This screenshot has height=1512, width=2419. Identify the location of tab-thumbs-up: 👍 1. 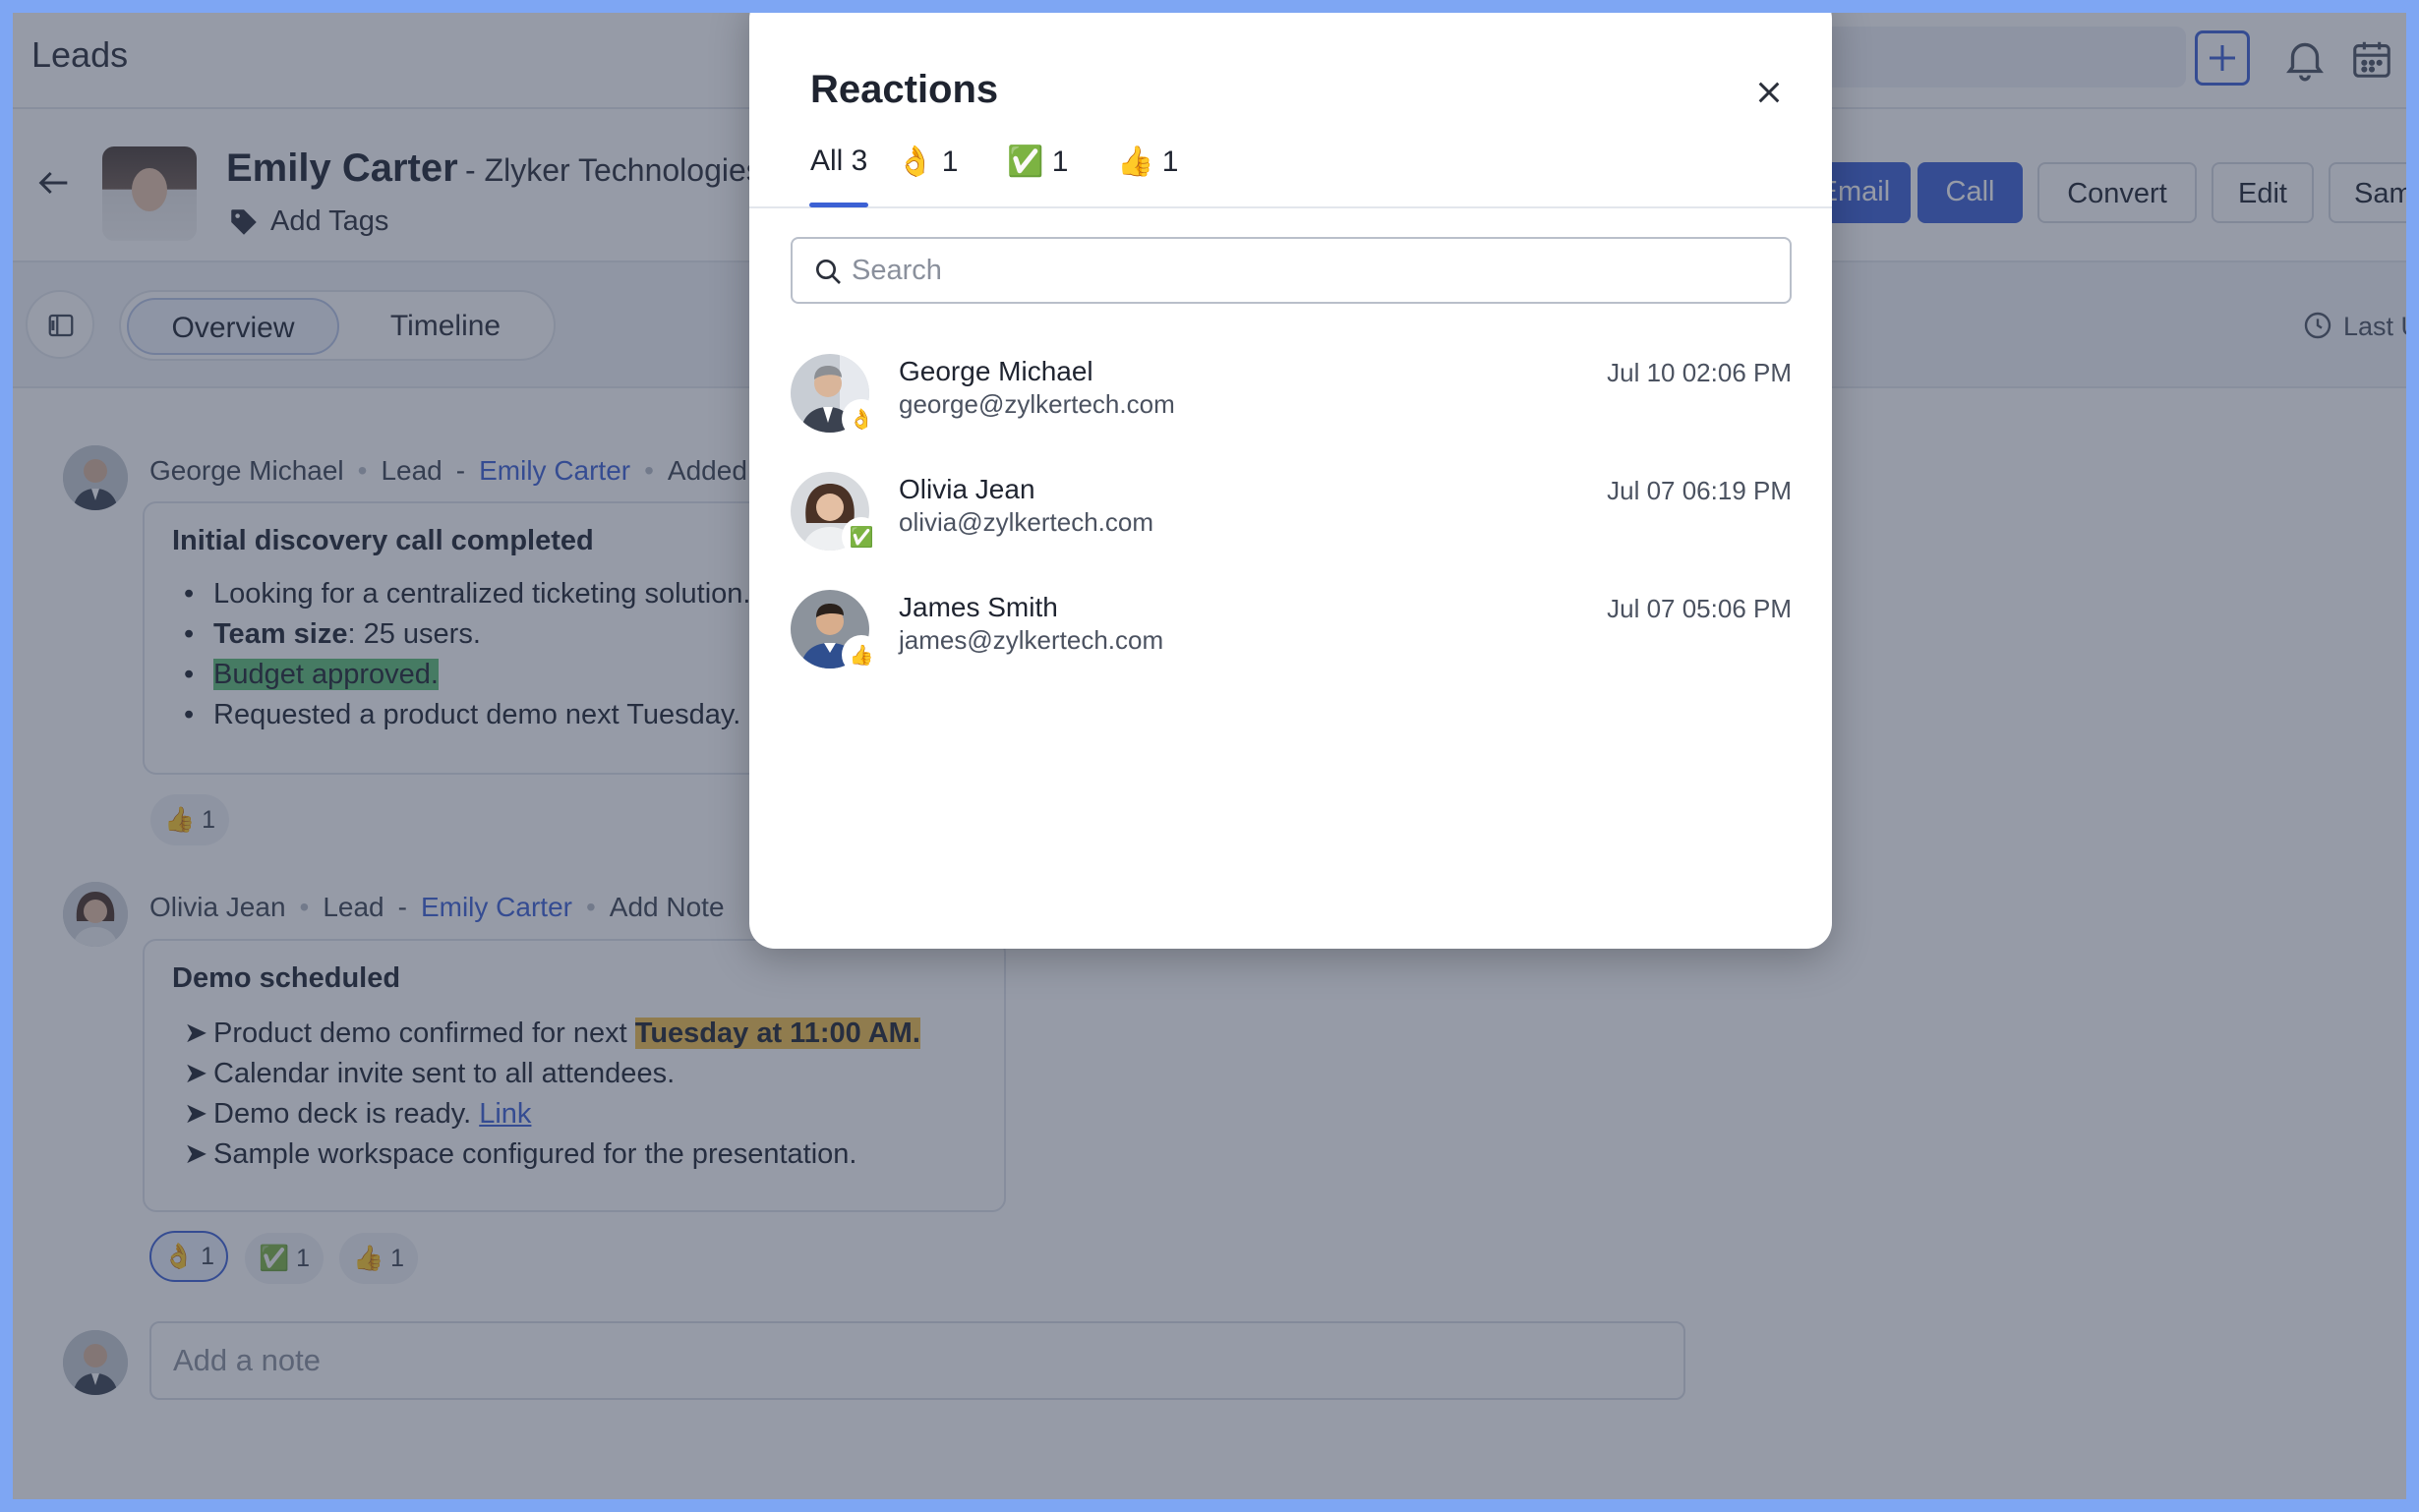
(1147, 162).